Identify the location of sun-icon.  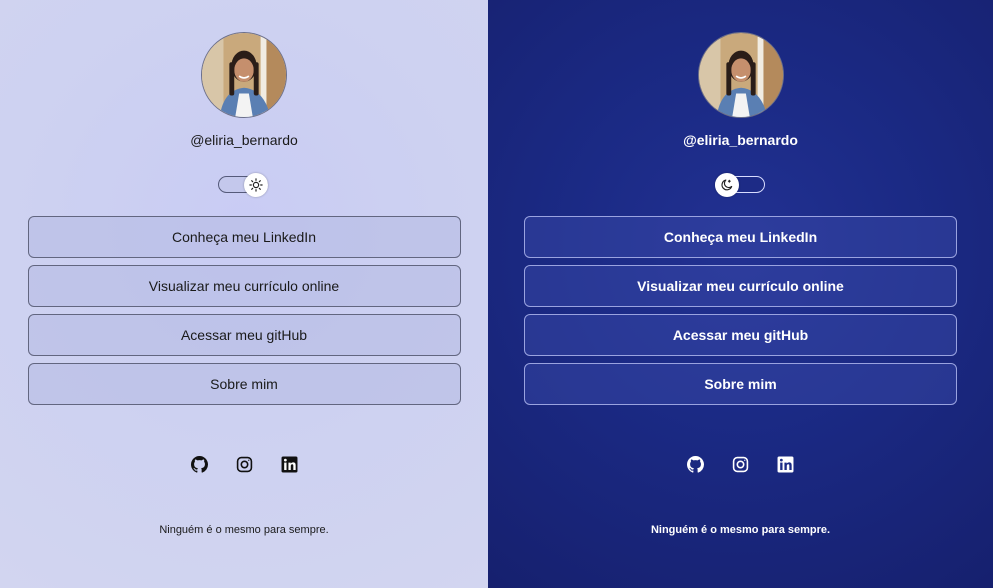
(256, 185).